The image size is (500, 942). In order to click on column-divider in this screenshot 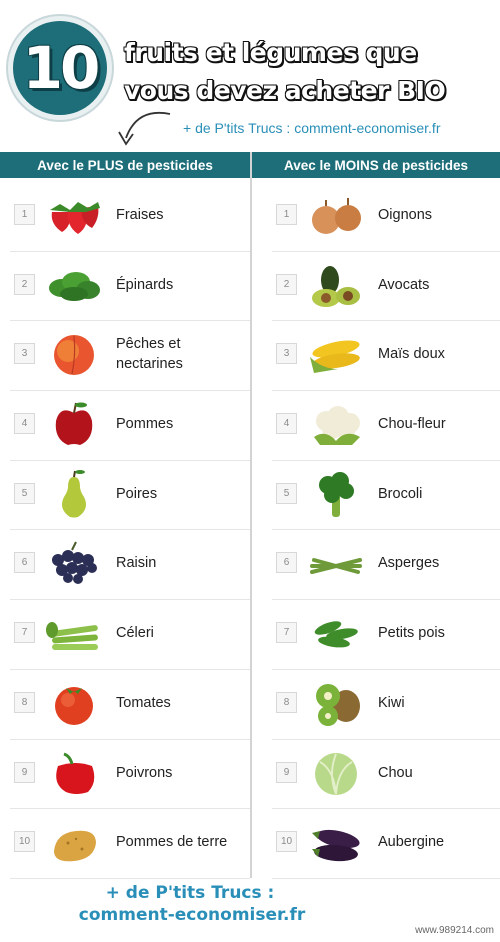, I will do `click(251, 515)`.